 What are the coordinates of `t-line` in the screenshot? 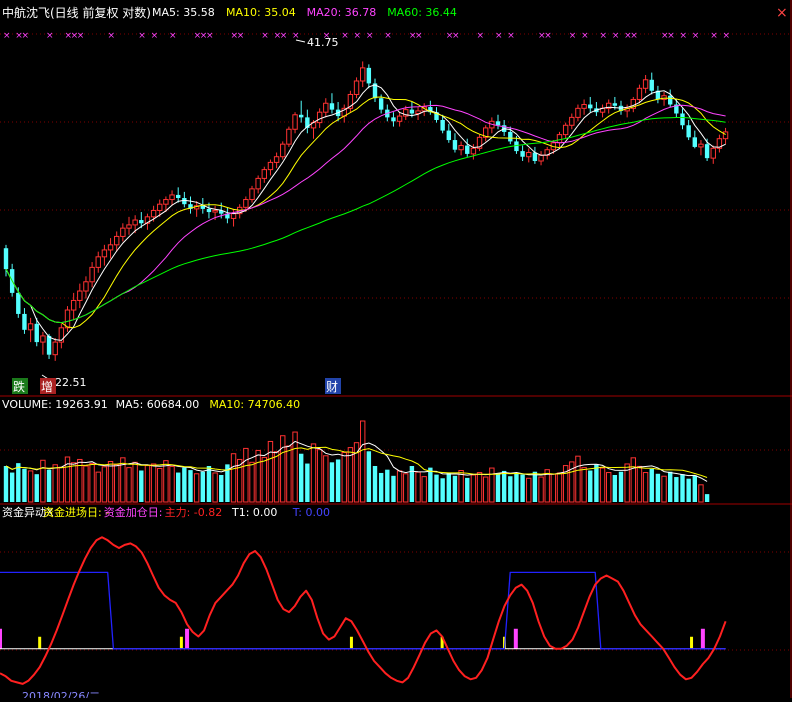 It's located at (363, 610).